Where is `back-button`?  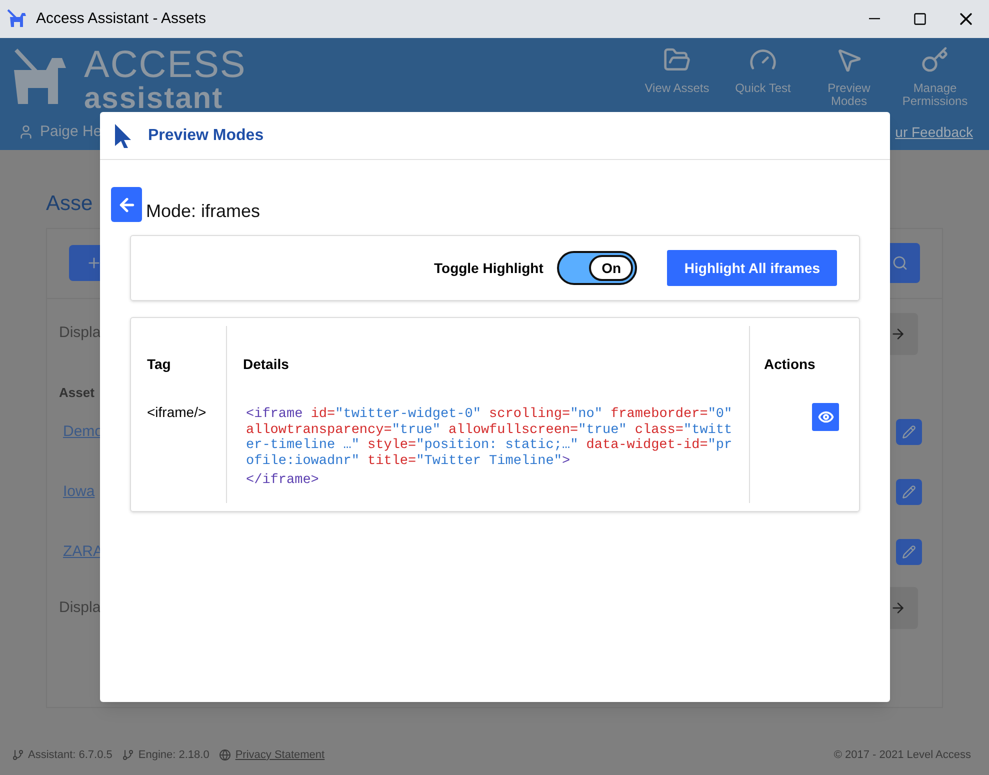 back-button is located at coordinates (126, 204).